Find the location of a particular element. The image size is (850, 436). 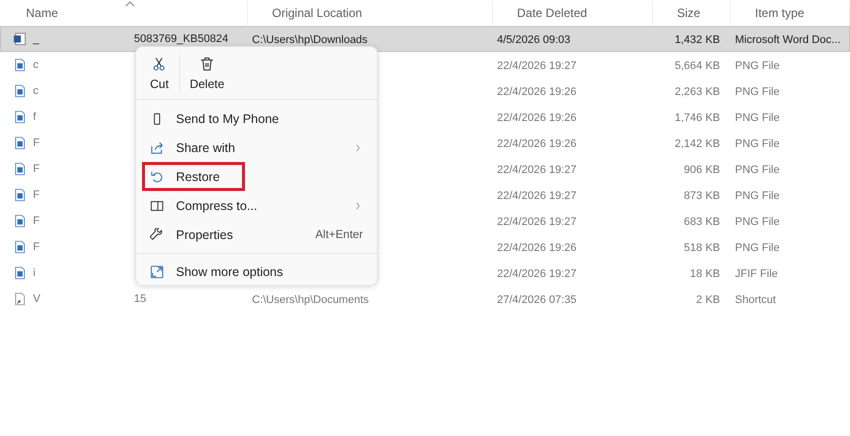

shortcut-text: Alt+Enter is located at coordinates (339, 234).